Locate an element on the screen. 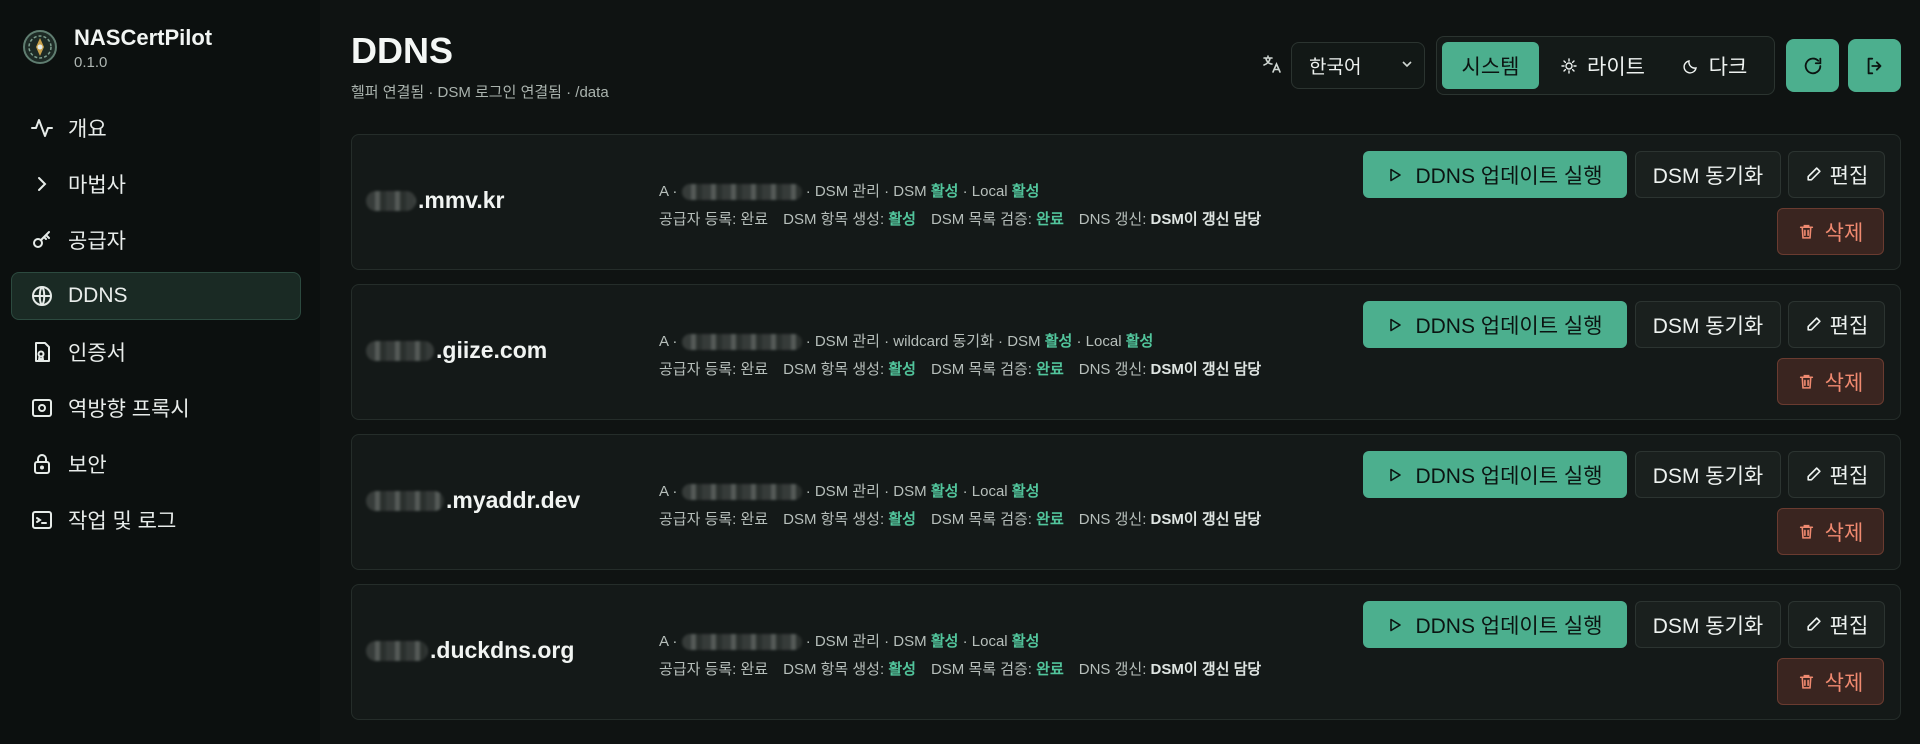  brand: NASCertPilot 0.1.0 is located at coordinates (117, 49).